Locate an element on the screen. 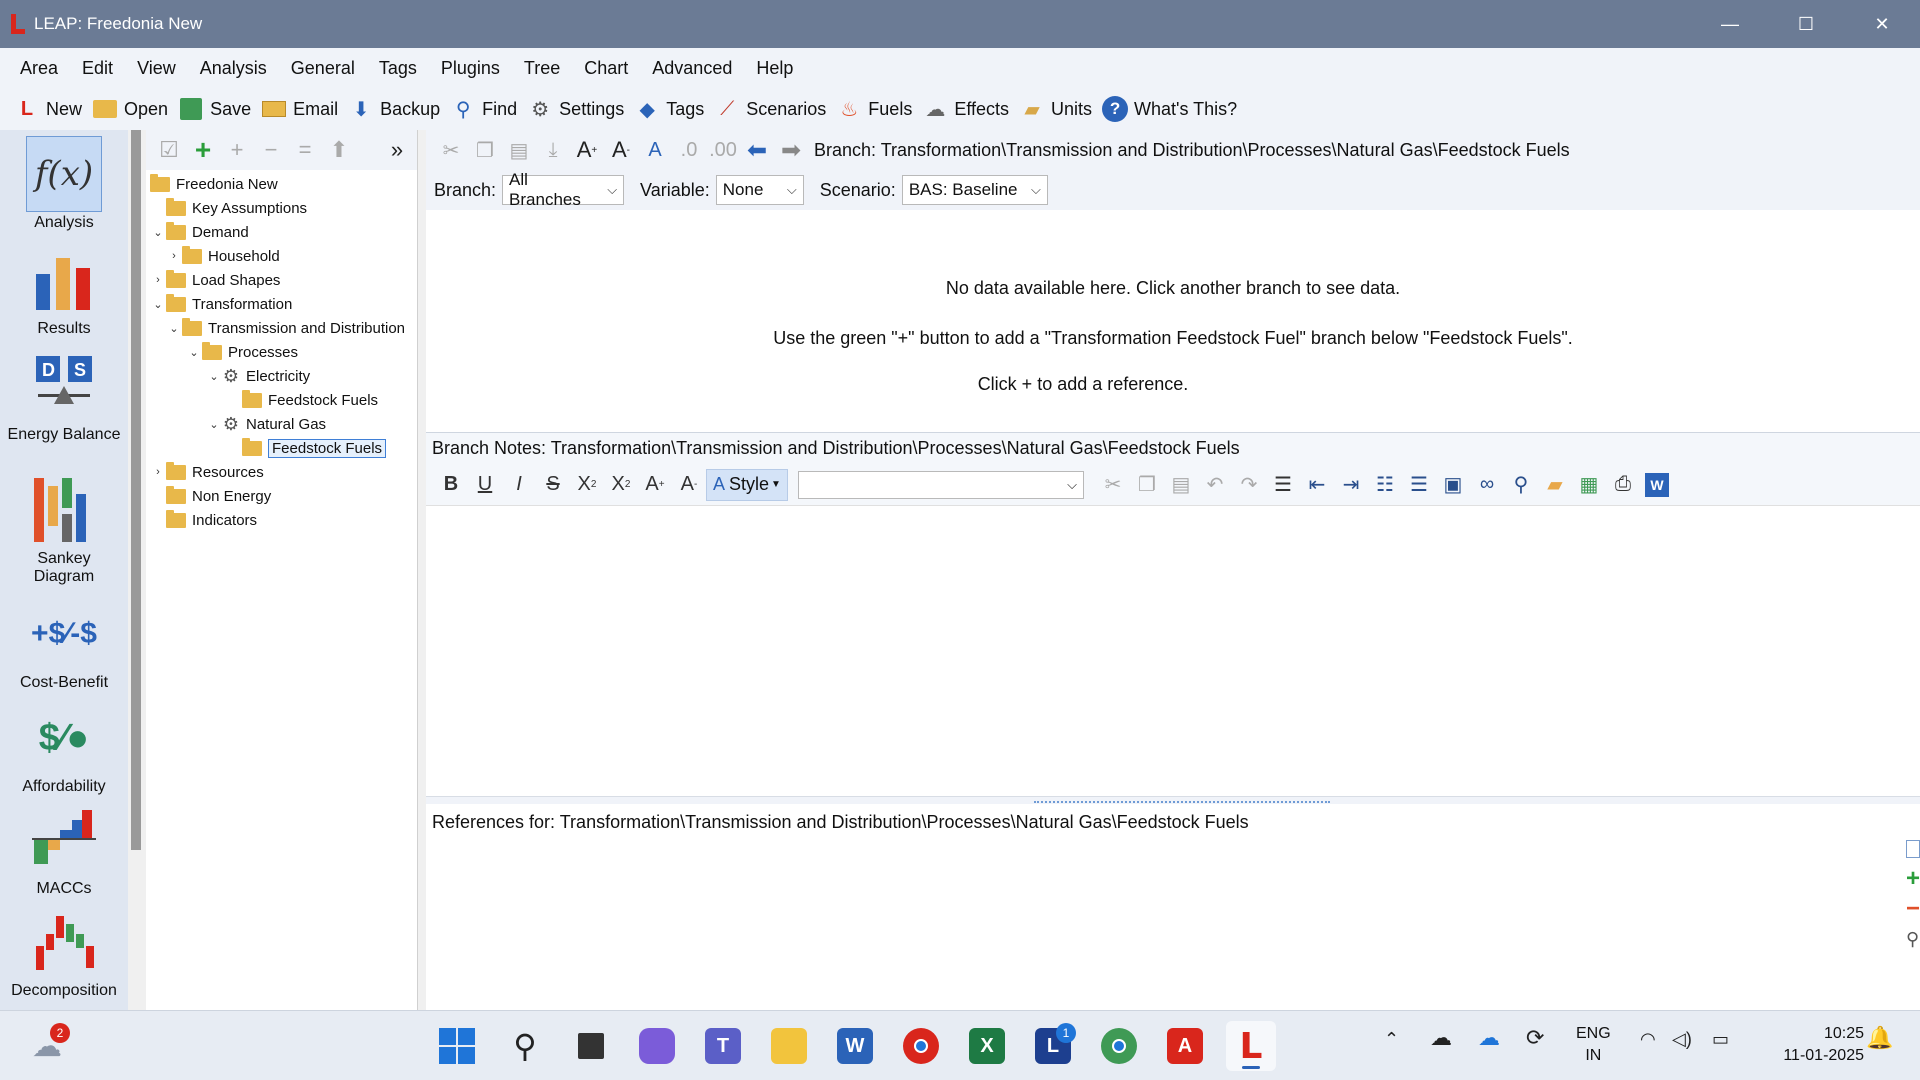 The image size is (1920, 1080). increase-font-icon: A + is located at coordinates (587, 150).